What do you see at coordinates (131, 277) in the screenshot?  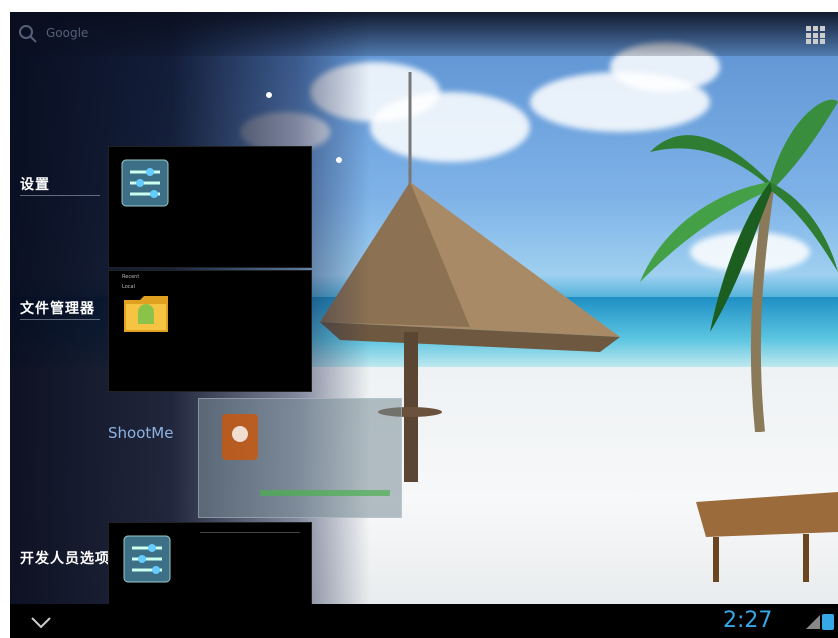 I see `thumb-text: Recent` at bounding box center [131, 277].